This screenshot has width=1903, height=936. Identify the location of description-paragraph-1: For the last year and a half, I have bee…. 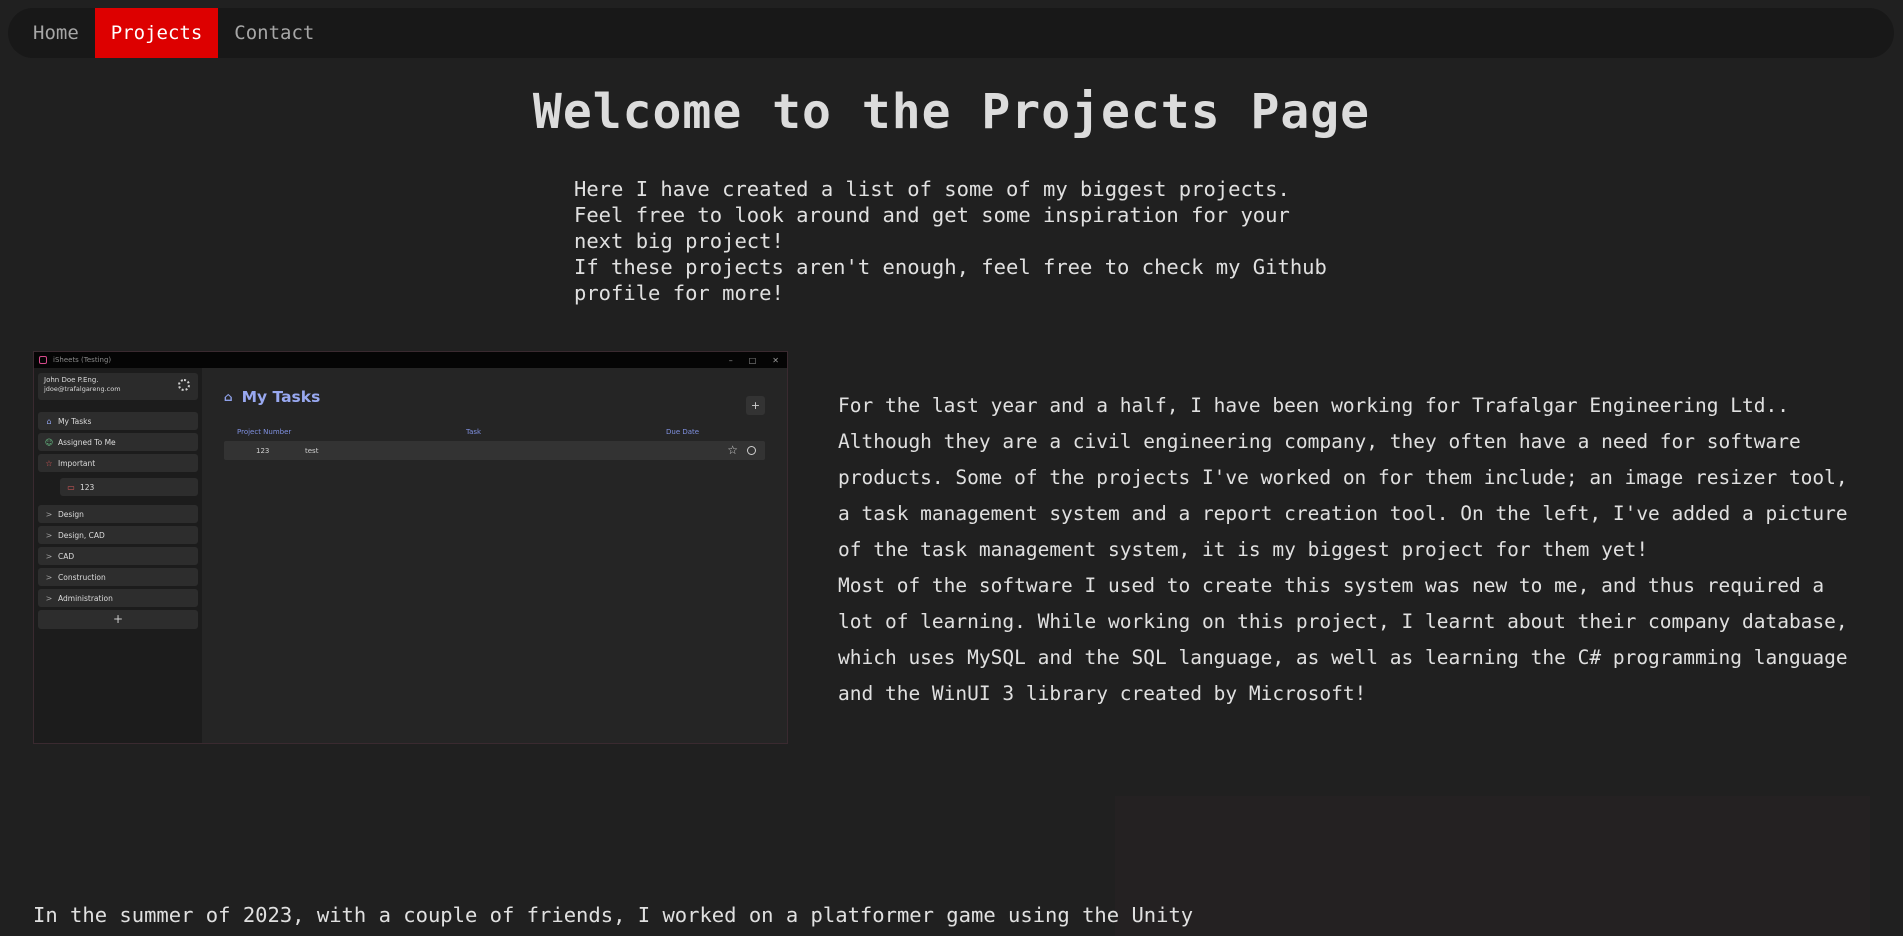
(1343, 477).